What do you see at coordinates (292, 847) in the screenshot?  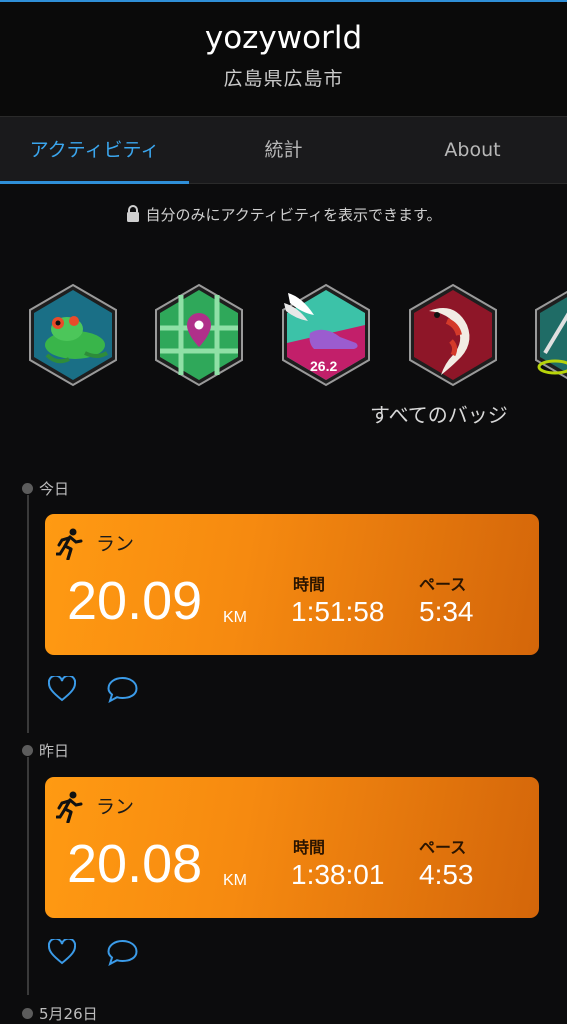 I see `activity-card: ラン 20.08 KM 時間 1:38:01 ペース 4:53` at bounding box center [292, 847].